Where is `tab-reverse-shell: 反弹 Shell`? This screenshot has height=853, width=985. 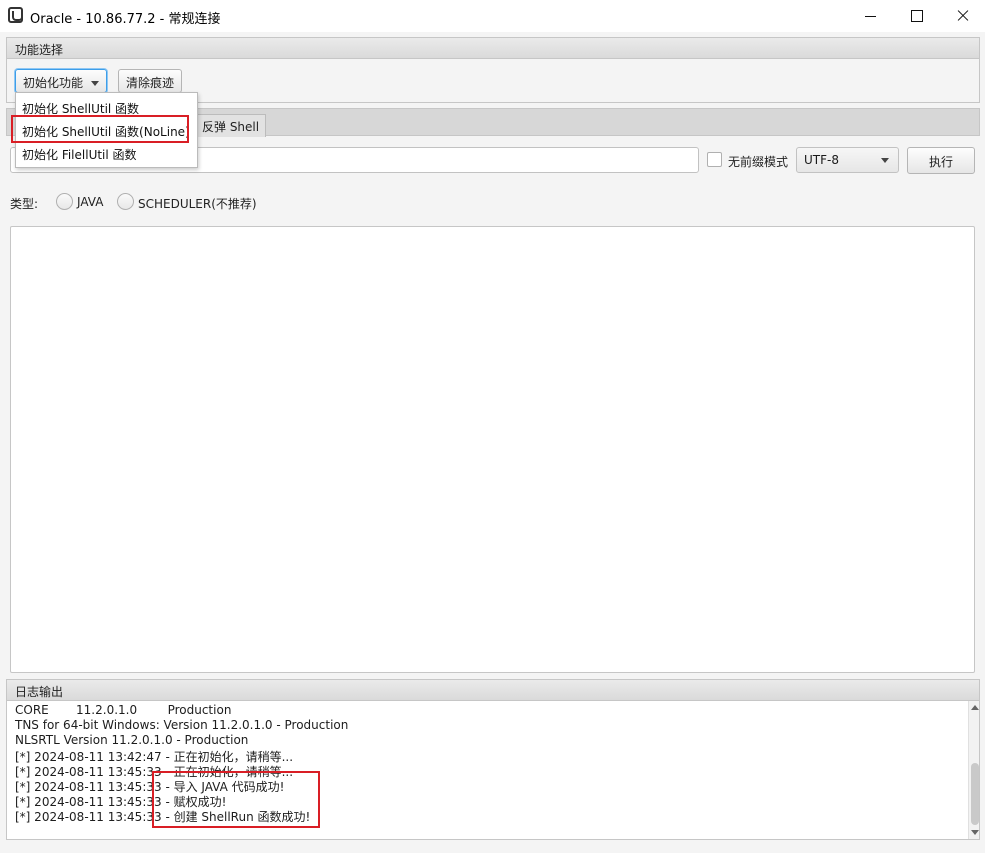
tab-reverse-shell: 反弹 Shell is located at coordinates (231, 125).